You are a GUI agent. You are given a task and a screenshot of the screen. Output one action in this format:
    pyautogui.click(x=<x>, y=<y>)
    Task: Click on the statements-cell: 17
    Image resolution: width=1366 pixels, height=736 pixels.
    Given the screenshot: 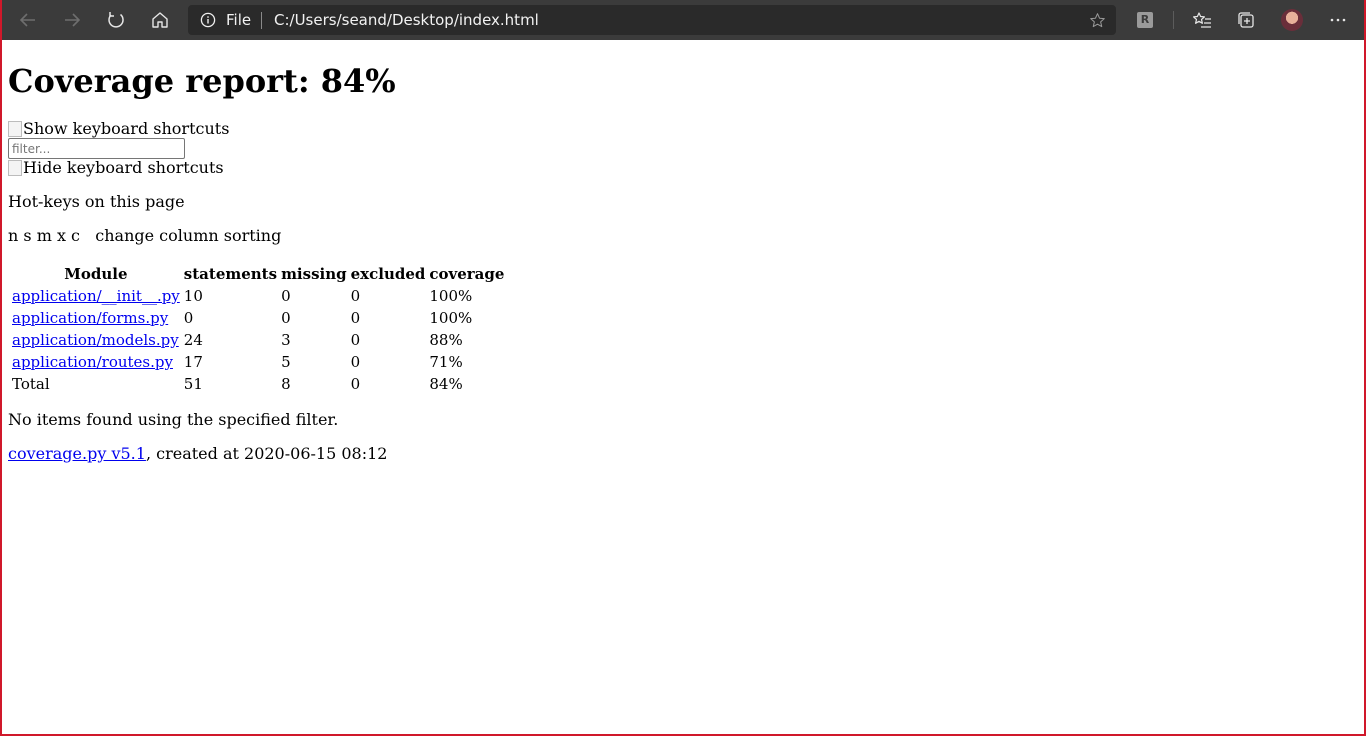 What is the action you would take?
    pyautogui.click(x=193, y=362)
    